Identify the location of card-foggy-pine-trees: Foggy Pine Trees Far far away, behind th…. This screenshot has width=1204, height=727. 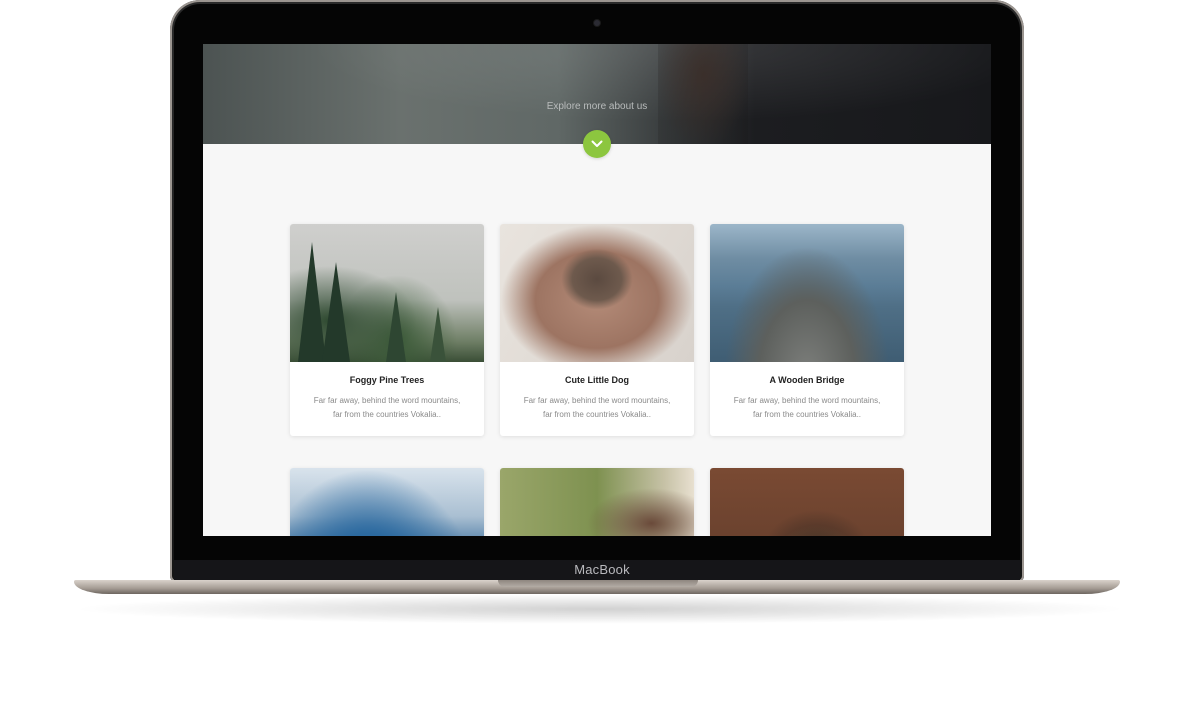
(387, 330).